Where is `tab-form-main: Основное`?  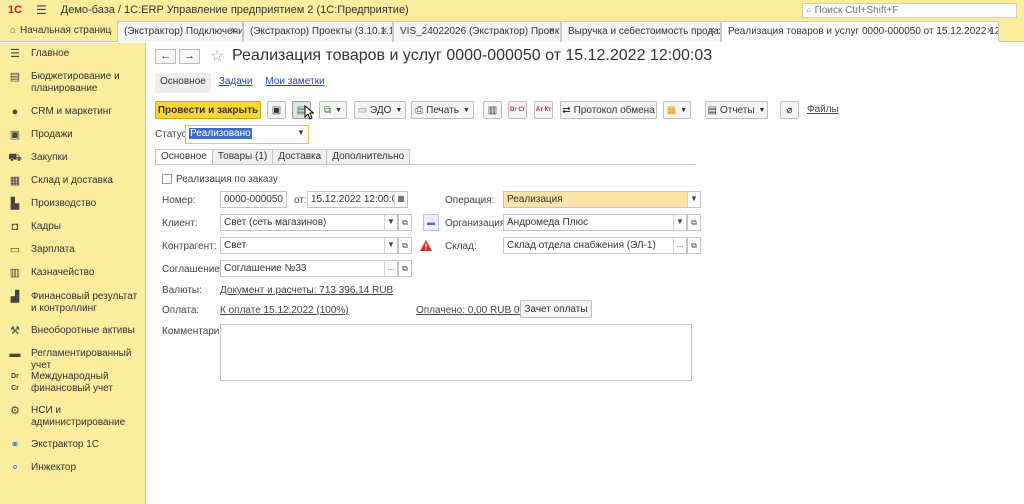
tab-form-main: Основное is located at coordinates (184, 157).